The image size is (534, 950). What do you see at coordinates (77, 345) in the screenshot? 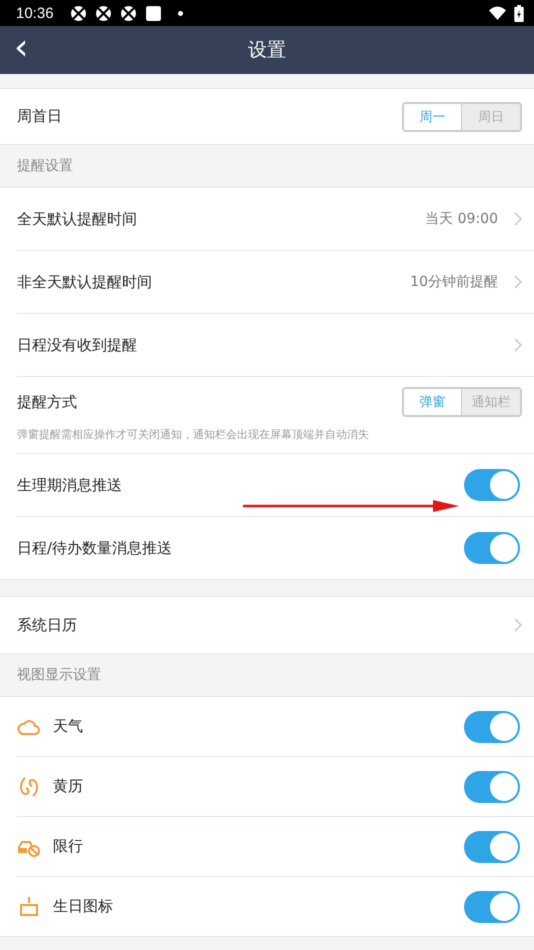
I see `setting-label: 日程没有收到提醒` at bounding box center [77, 345].